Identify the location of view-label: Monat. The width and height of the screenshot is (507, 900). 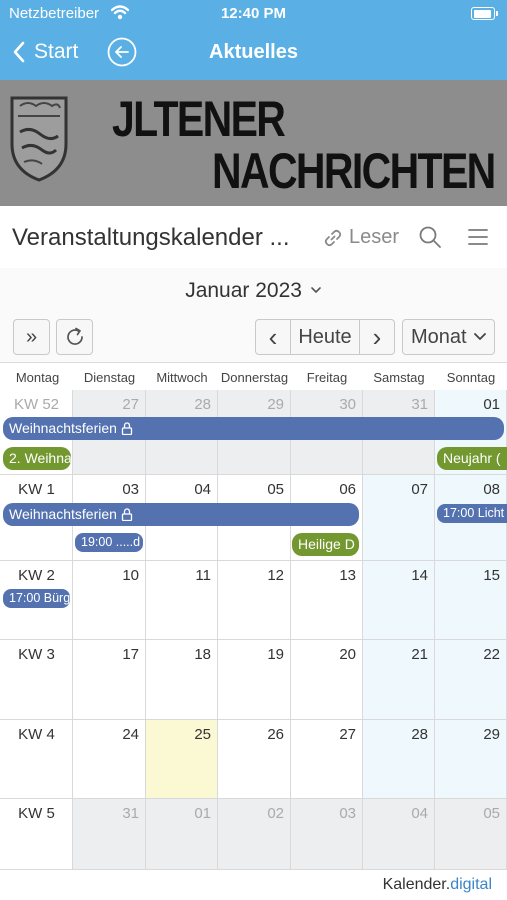
(439, 336).